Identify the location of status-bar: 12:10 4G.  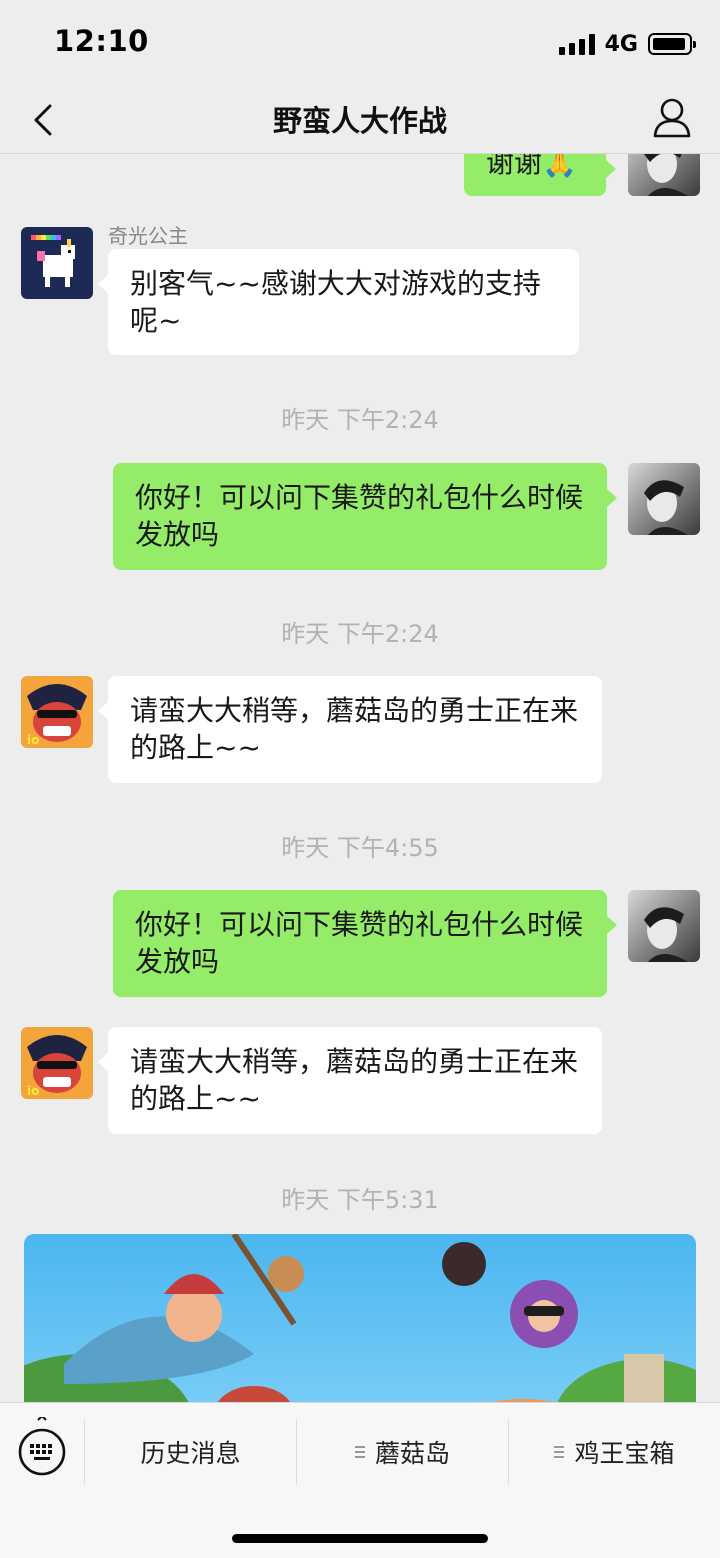
(360, 44).